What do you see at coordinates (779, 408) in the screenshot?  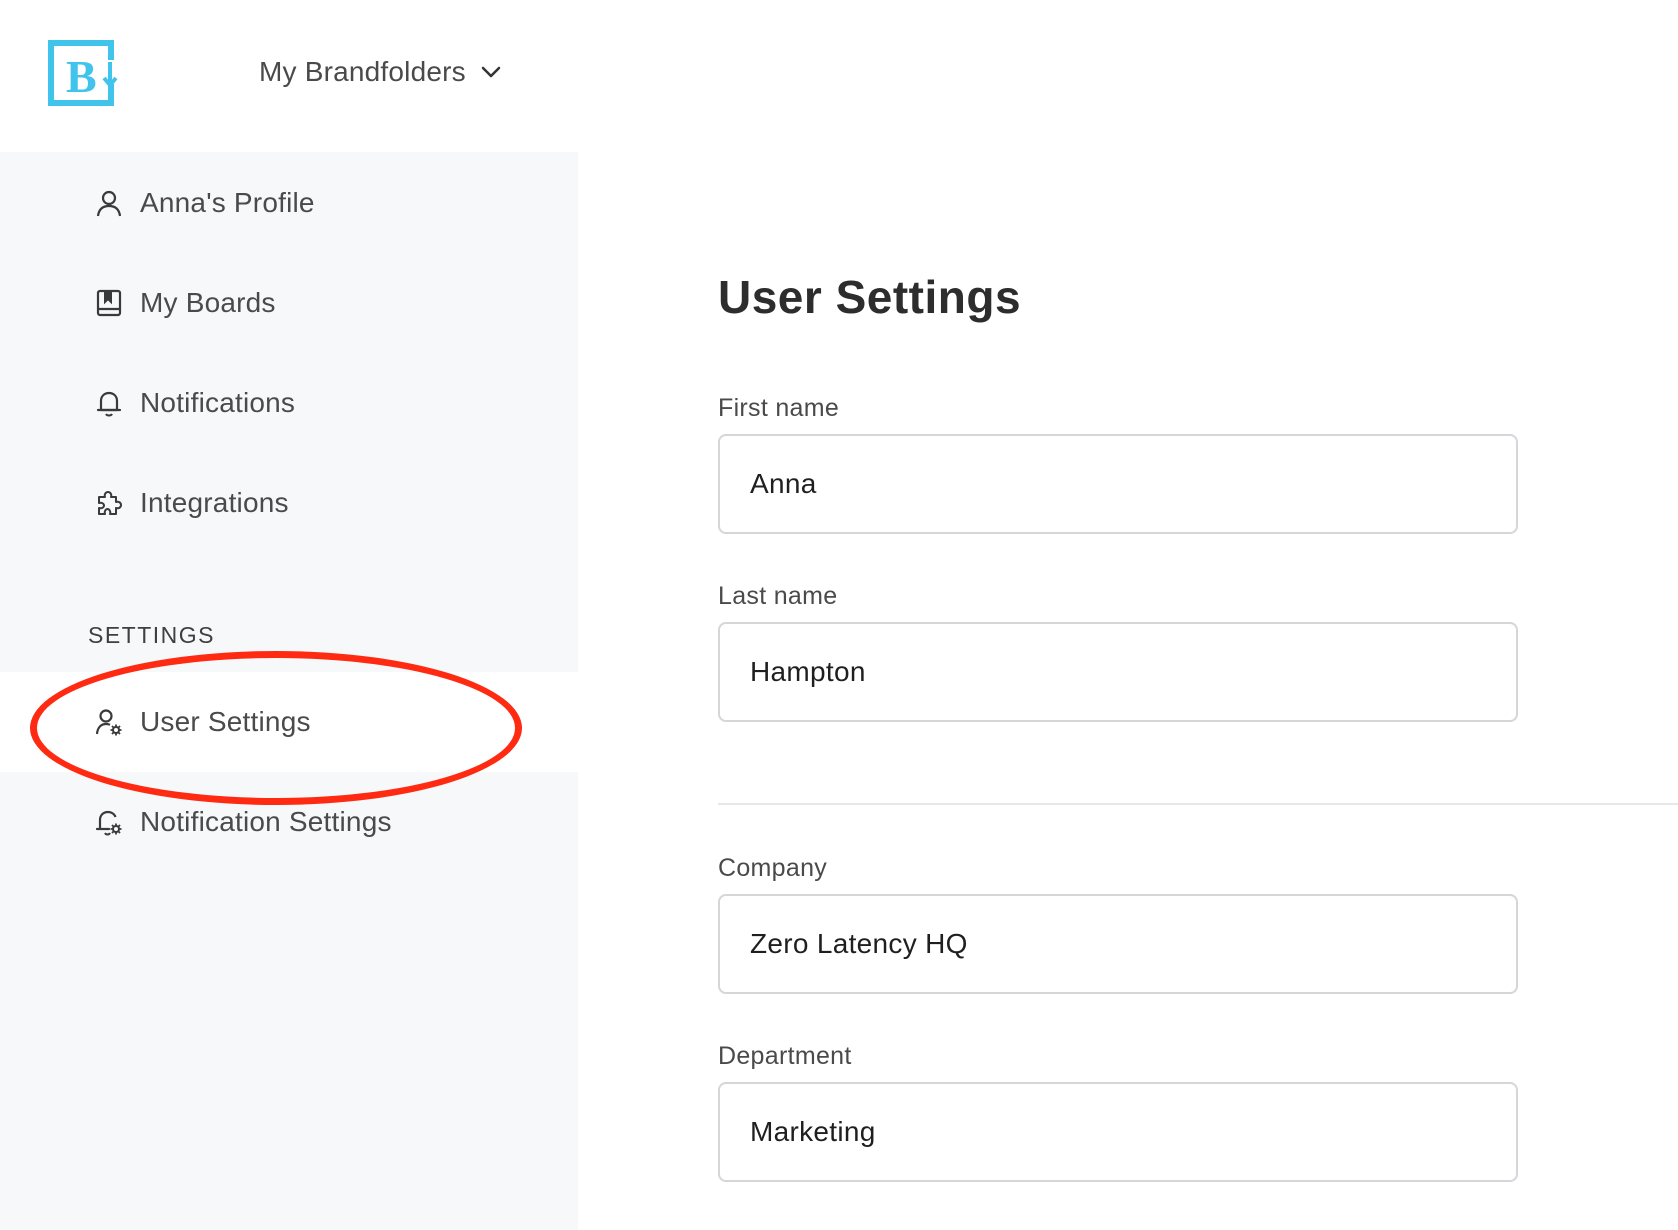 I see `first-name-label: First name` at bounding box center [779, 408].